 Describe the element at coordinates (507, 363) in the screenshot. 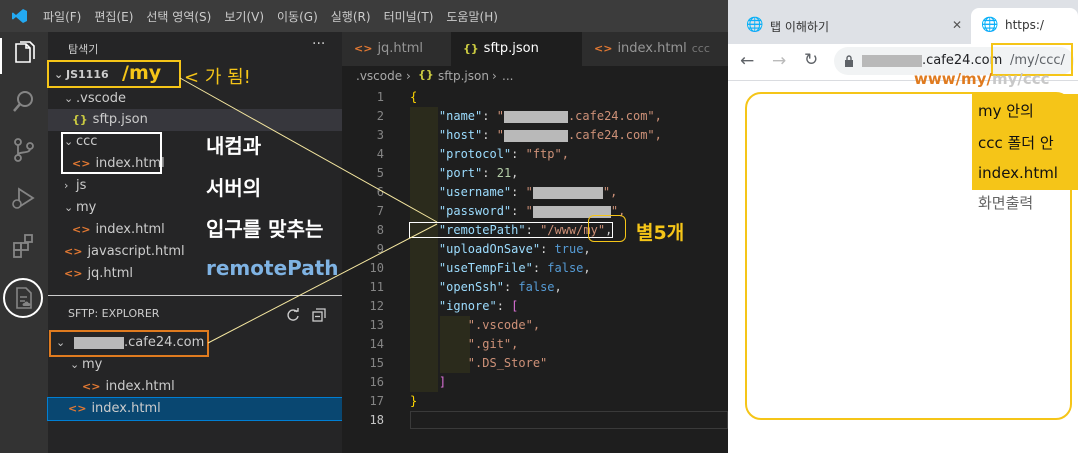

I see `code-line: ".DS_Store"` at that location.